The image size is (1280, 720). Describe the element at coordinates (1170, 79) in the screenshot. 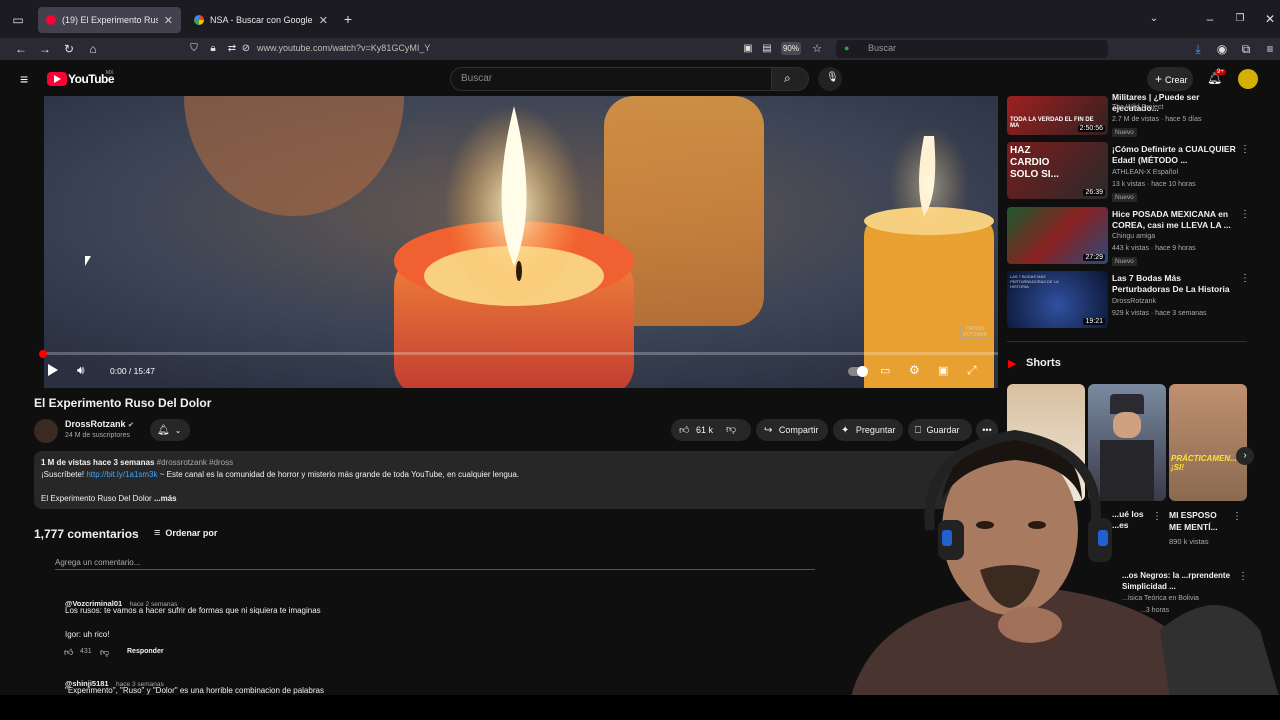

I see `create-button: + Crear` at that location.